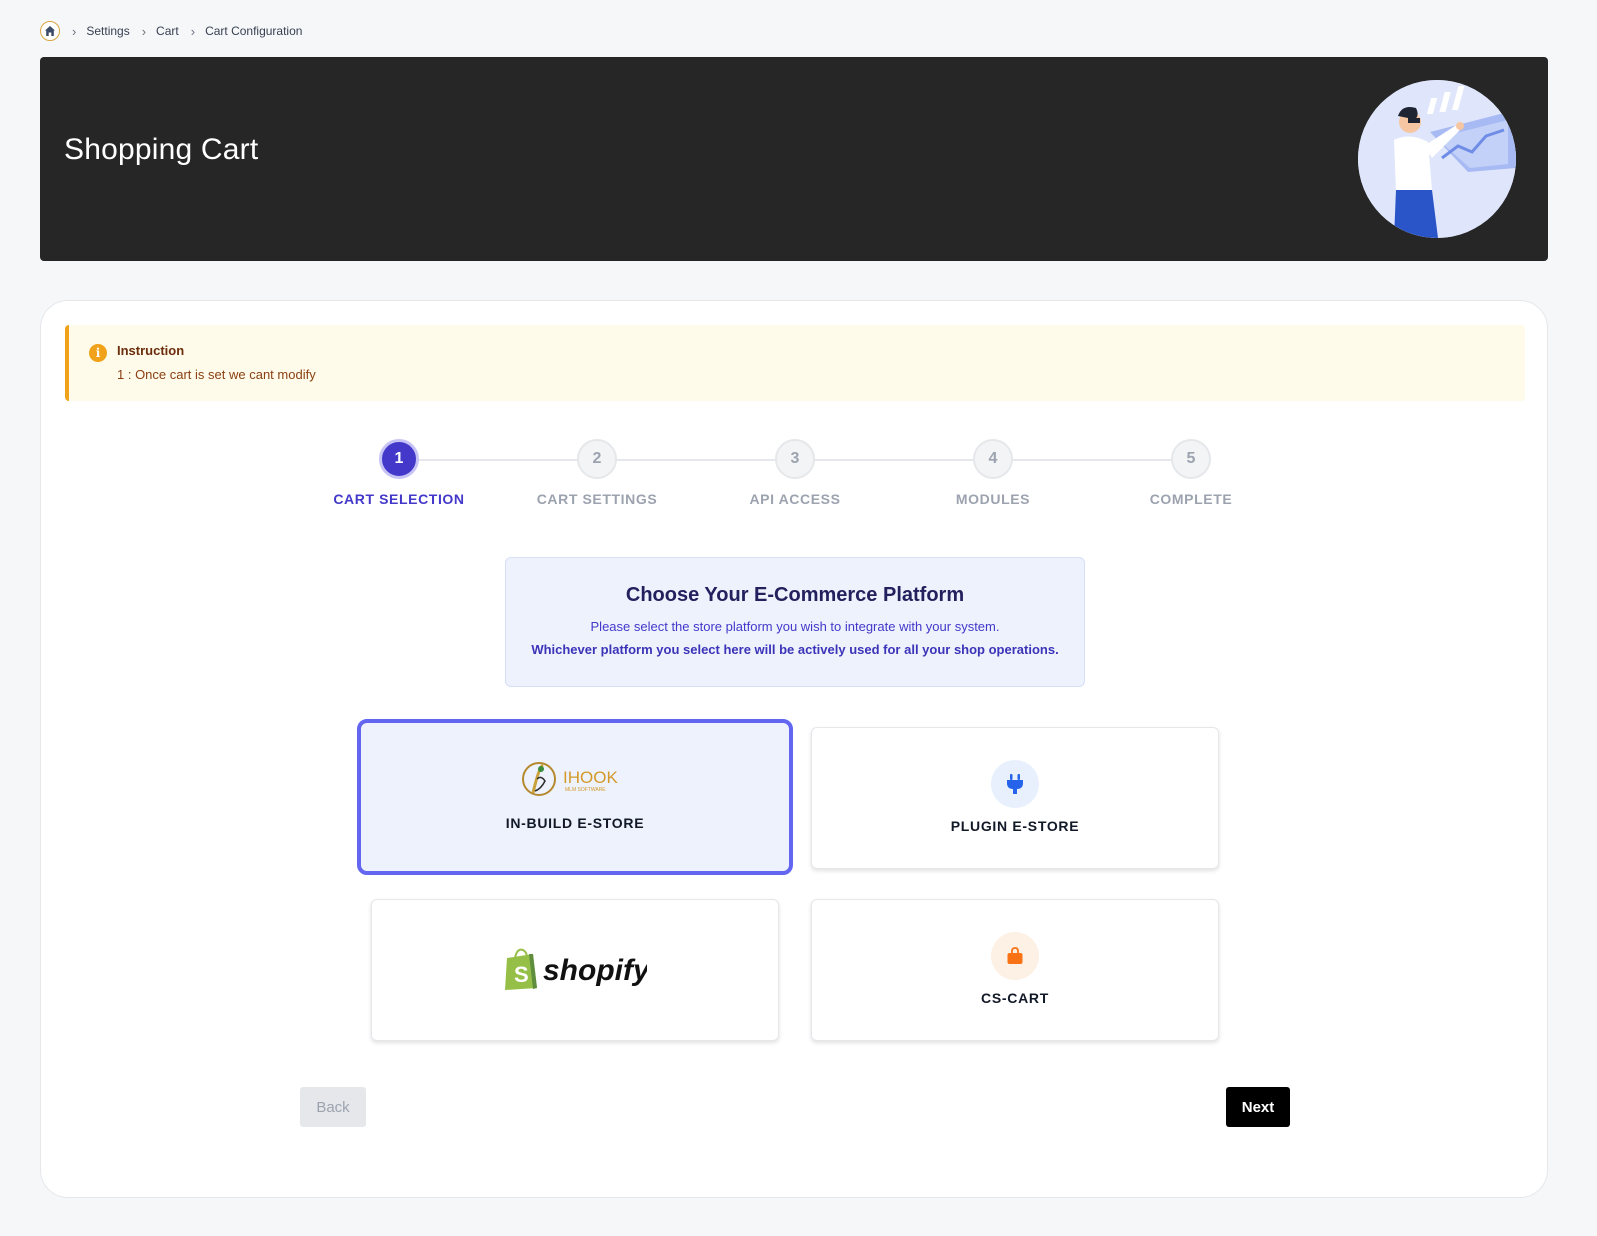 The height and width of the screenshot is (1236, 1597). I want to click on option-cs-cart: CS-CART, so click(1015, 970).